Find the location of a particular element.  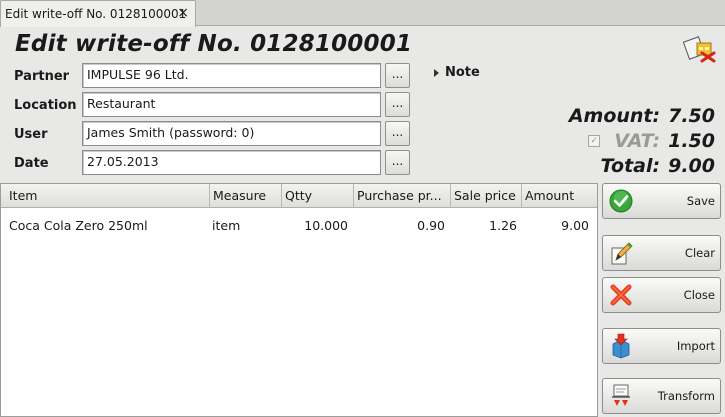

import-icon is located at coordinates (621, 346).